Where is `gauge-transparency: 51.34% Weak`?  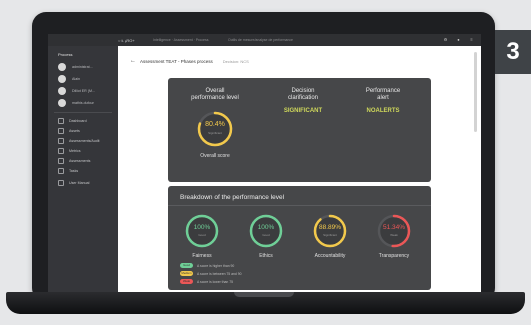 gauge-transparency: 51.34% Weak is located at coordinates (394, 231).